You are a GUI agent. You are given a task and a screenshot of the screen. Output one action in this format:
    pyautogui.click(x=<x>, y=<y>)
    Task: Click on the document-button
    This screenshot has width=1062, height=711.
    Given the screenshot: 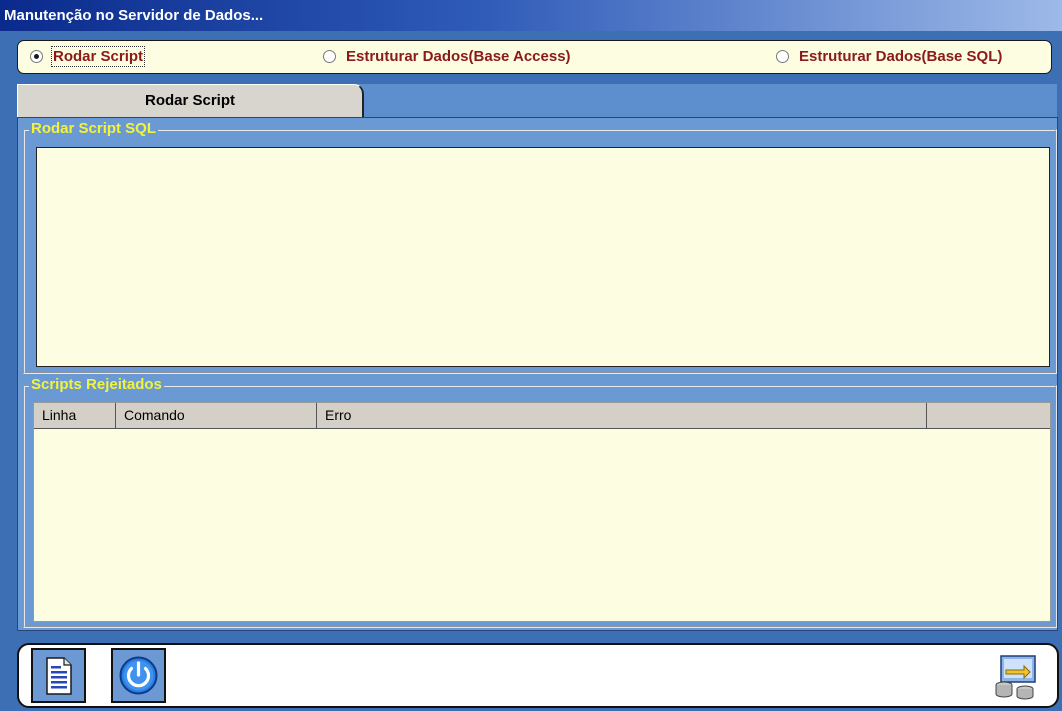 What is the action you would take?
    pyautogui.click(x=58, y=675)
    